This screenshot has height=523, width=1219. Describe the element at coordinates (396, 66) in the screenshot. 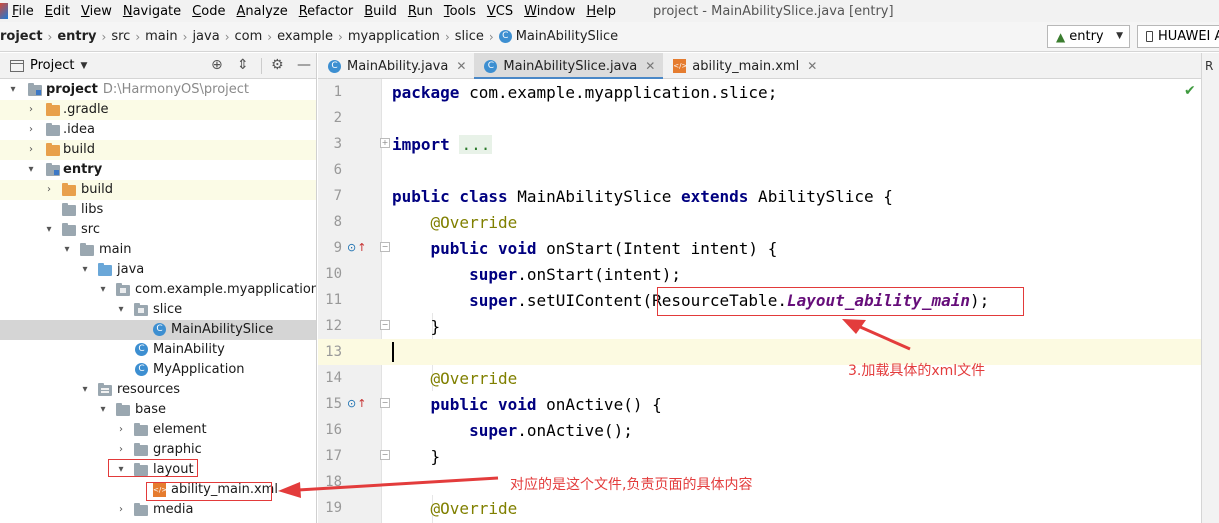

I see `tab-mainability: C MainAbility.java ✕` at that location.